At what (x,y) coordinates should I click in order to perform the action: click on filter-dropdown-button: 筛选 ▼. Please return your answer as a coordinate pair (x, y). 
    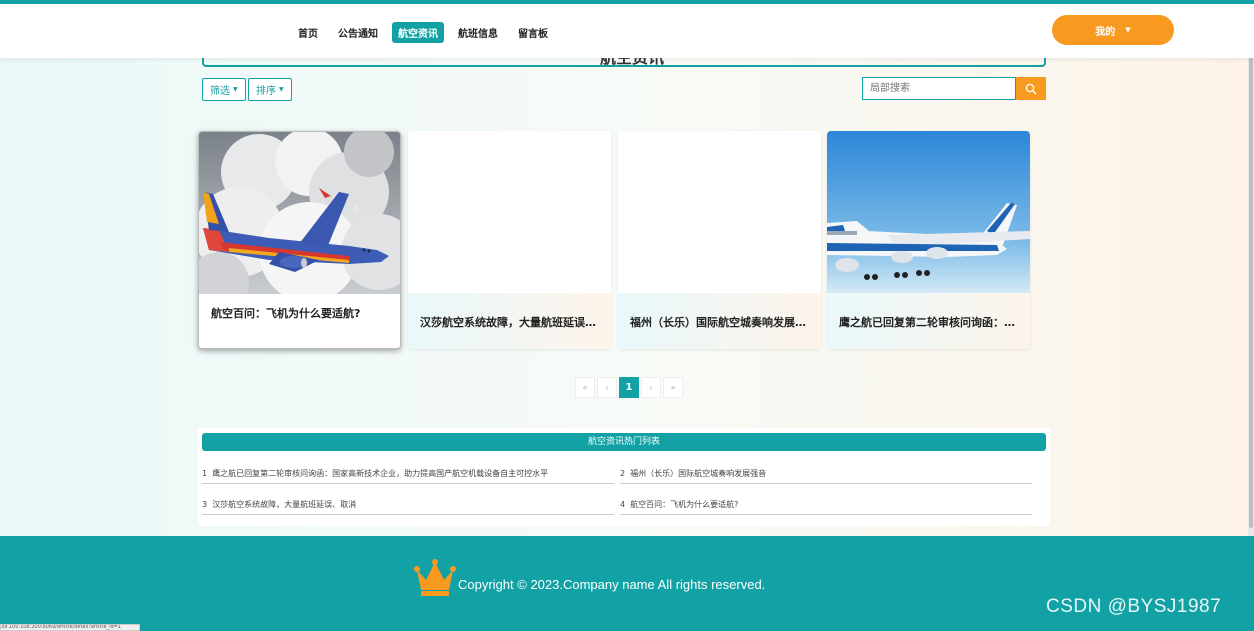
    Looking at the image, I should click on (224, 89).